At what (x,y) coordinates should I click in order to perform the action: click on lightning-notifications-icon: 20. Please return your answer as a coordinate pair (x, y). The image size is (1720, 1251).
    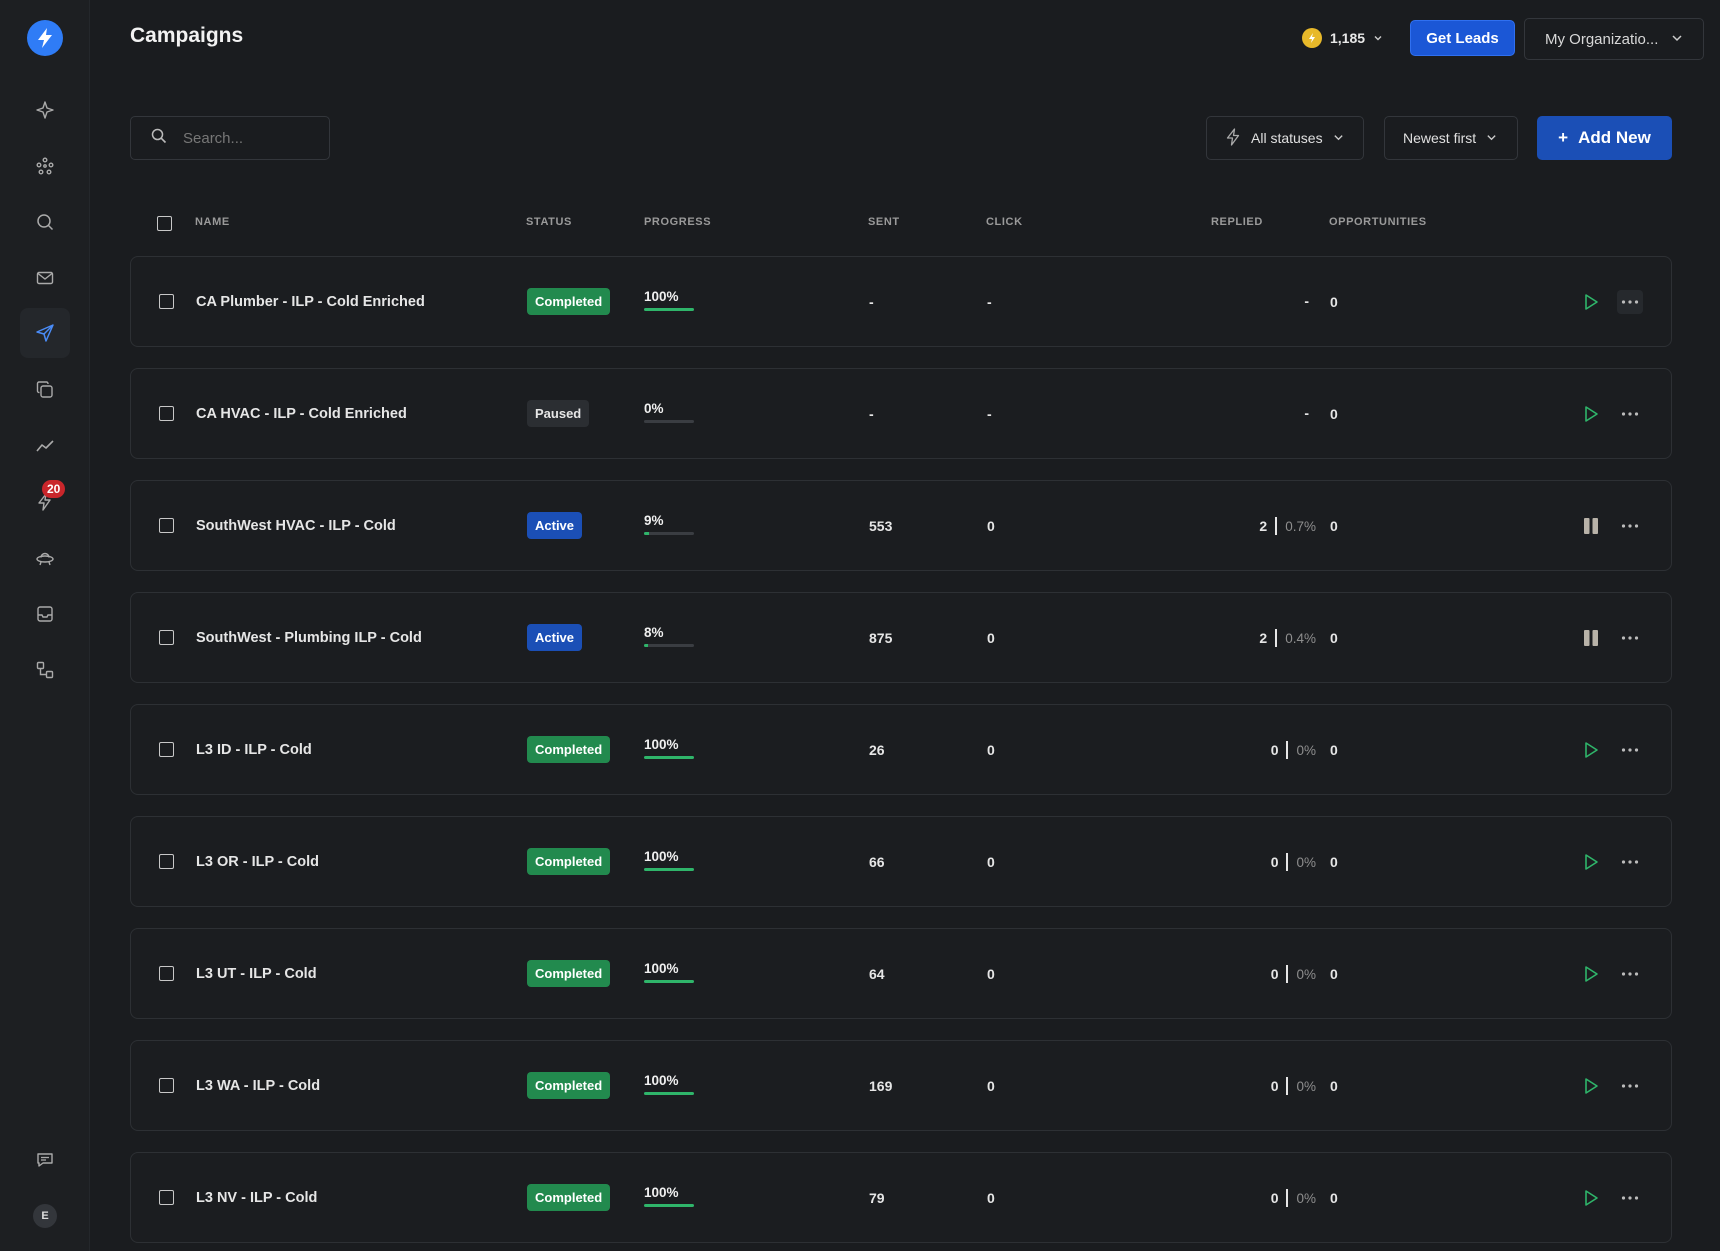
    Looking at the image, I should click on (45, 502).